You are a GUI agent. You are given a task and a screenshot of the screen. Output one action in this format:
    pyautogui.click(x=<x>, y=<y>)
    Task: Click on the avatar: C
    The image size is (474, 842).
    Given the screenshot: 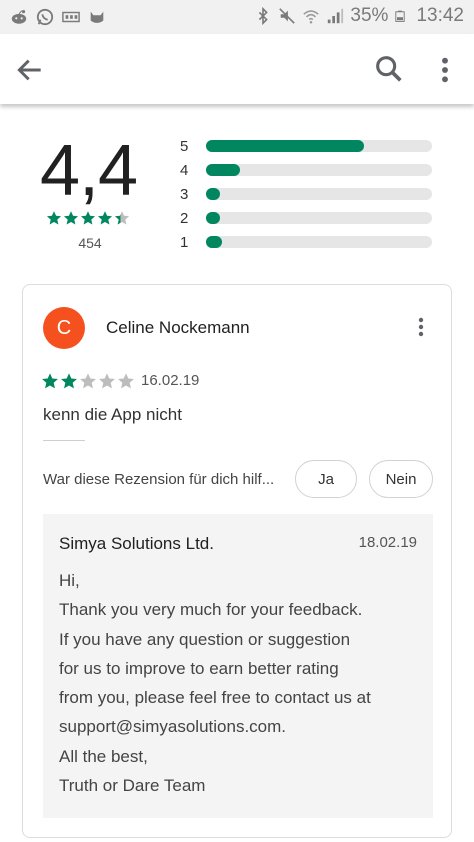 What is the action you would take?
    pyautogui.click(x=64, y=328)
    